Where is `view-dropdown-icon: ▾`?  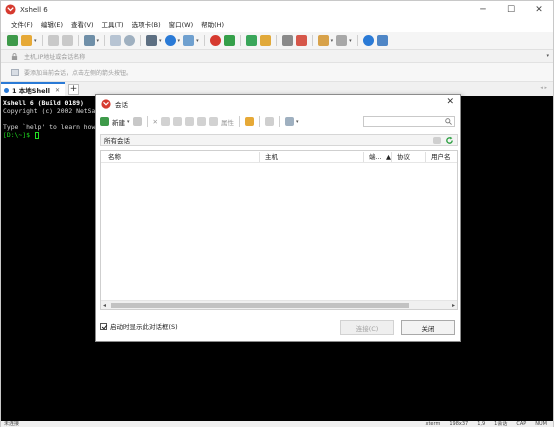
view-dropdown-icon: ▾ is located at coordinates (297, 122).